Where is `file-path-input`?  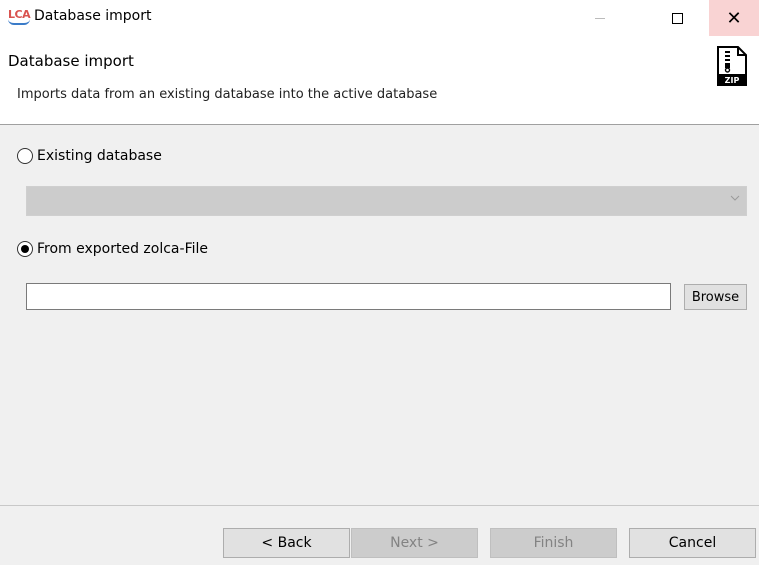 file-path-input is located at coordinates (348, 296).